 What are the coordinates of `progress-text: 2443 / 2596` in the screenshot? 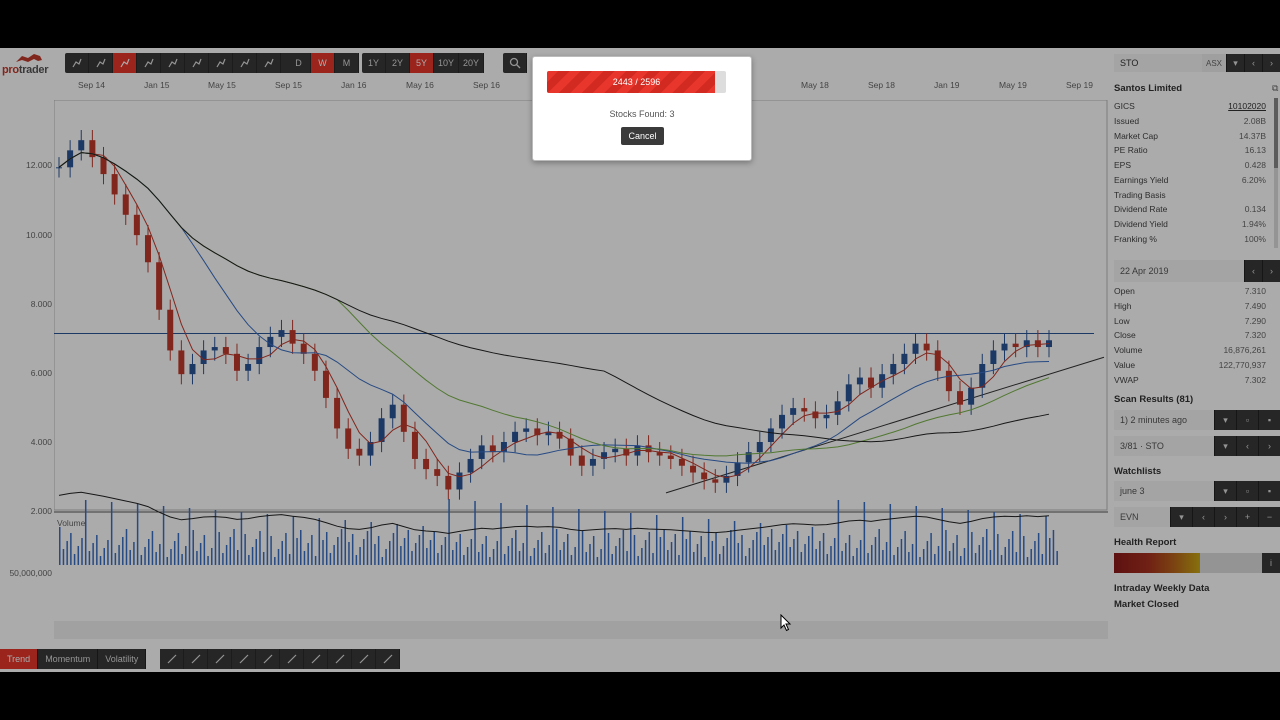 It's located at (636, 82).